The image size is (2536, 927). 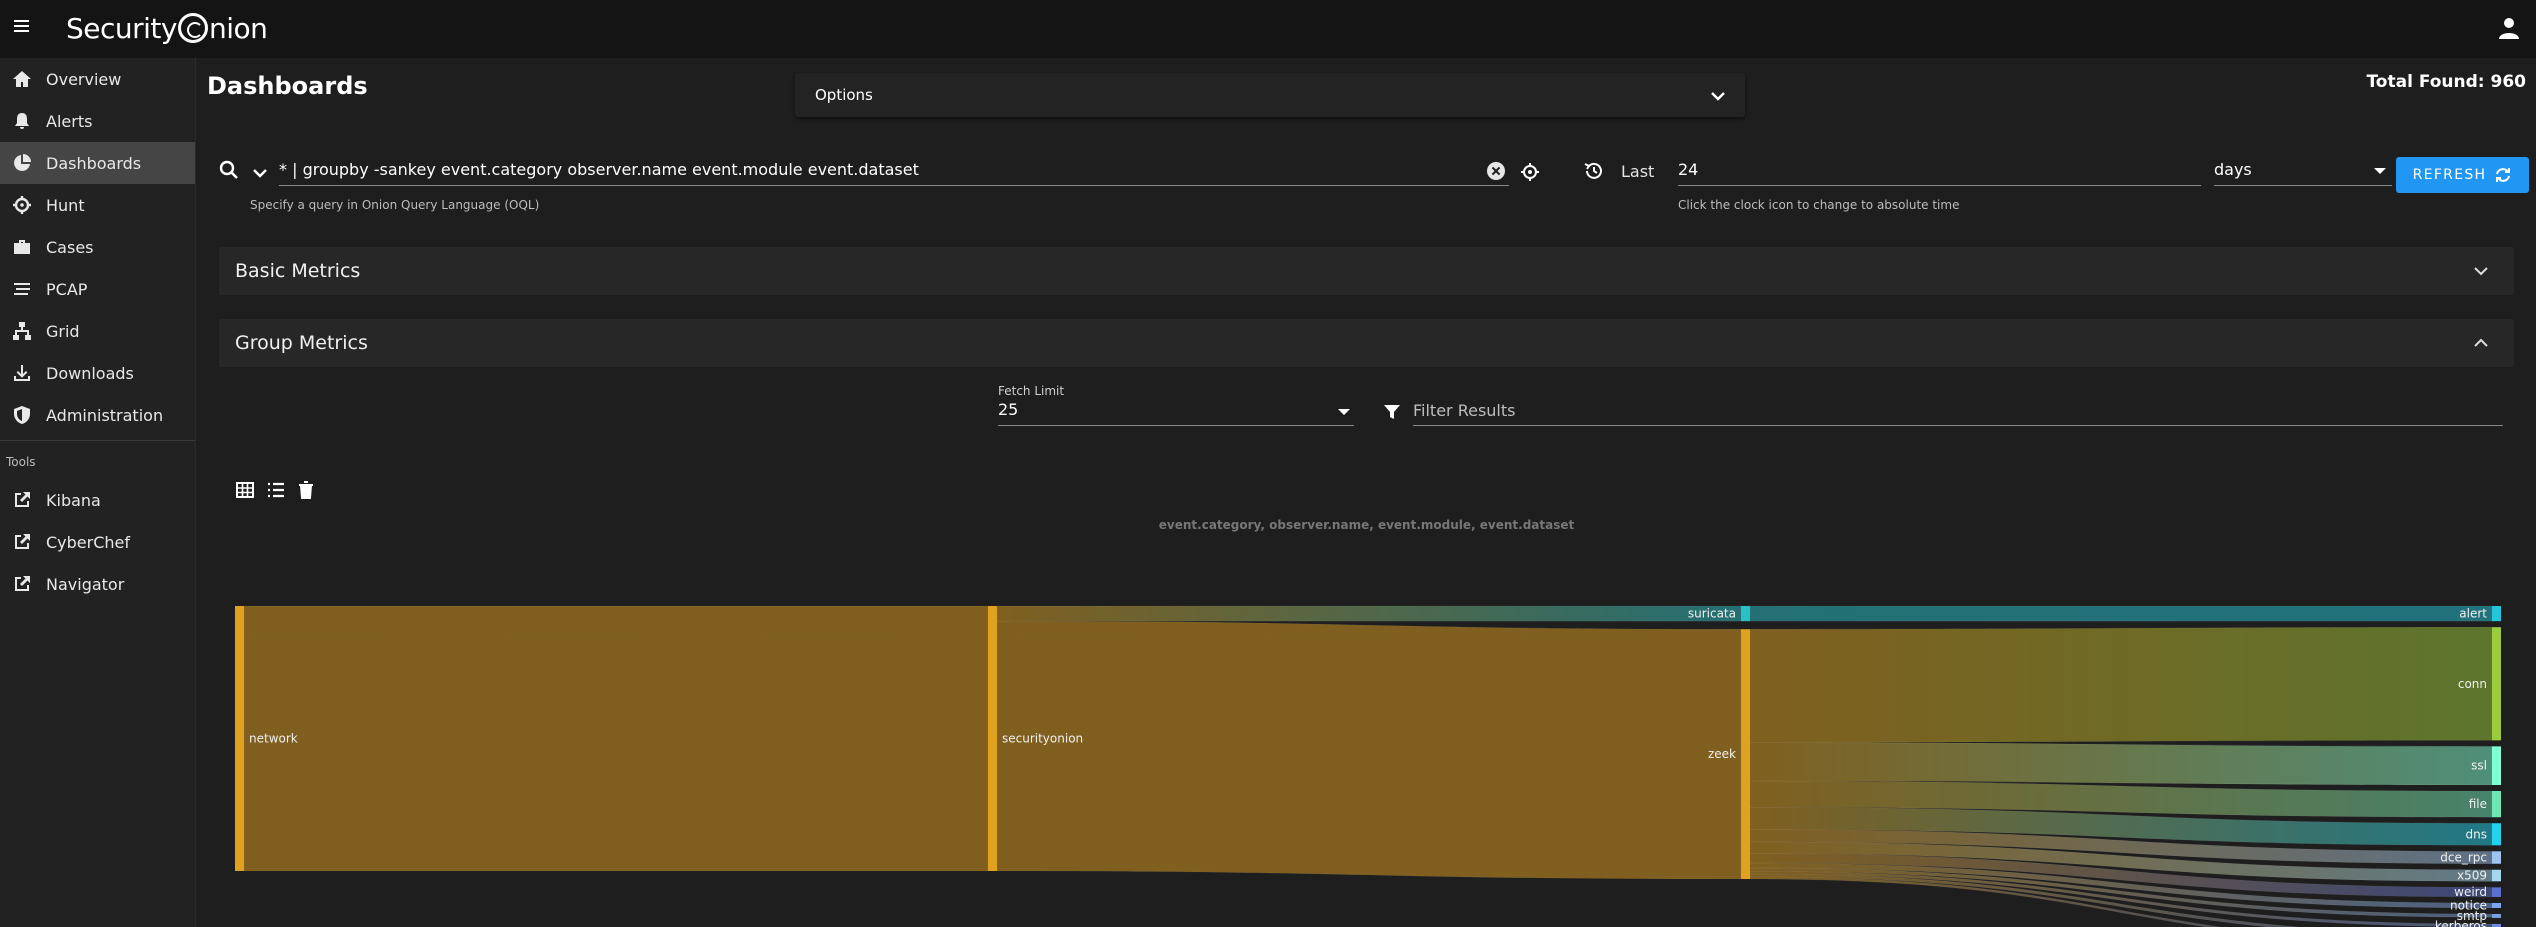 I want to click on tools-list: Kibana CyberChef Navigator, so click(x=97, y=542).